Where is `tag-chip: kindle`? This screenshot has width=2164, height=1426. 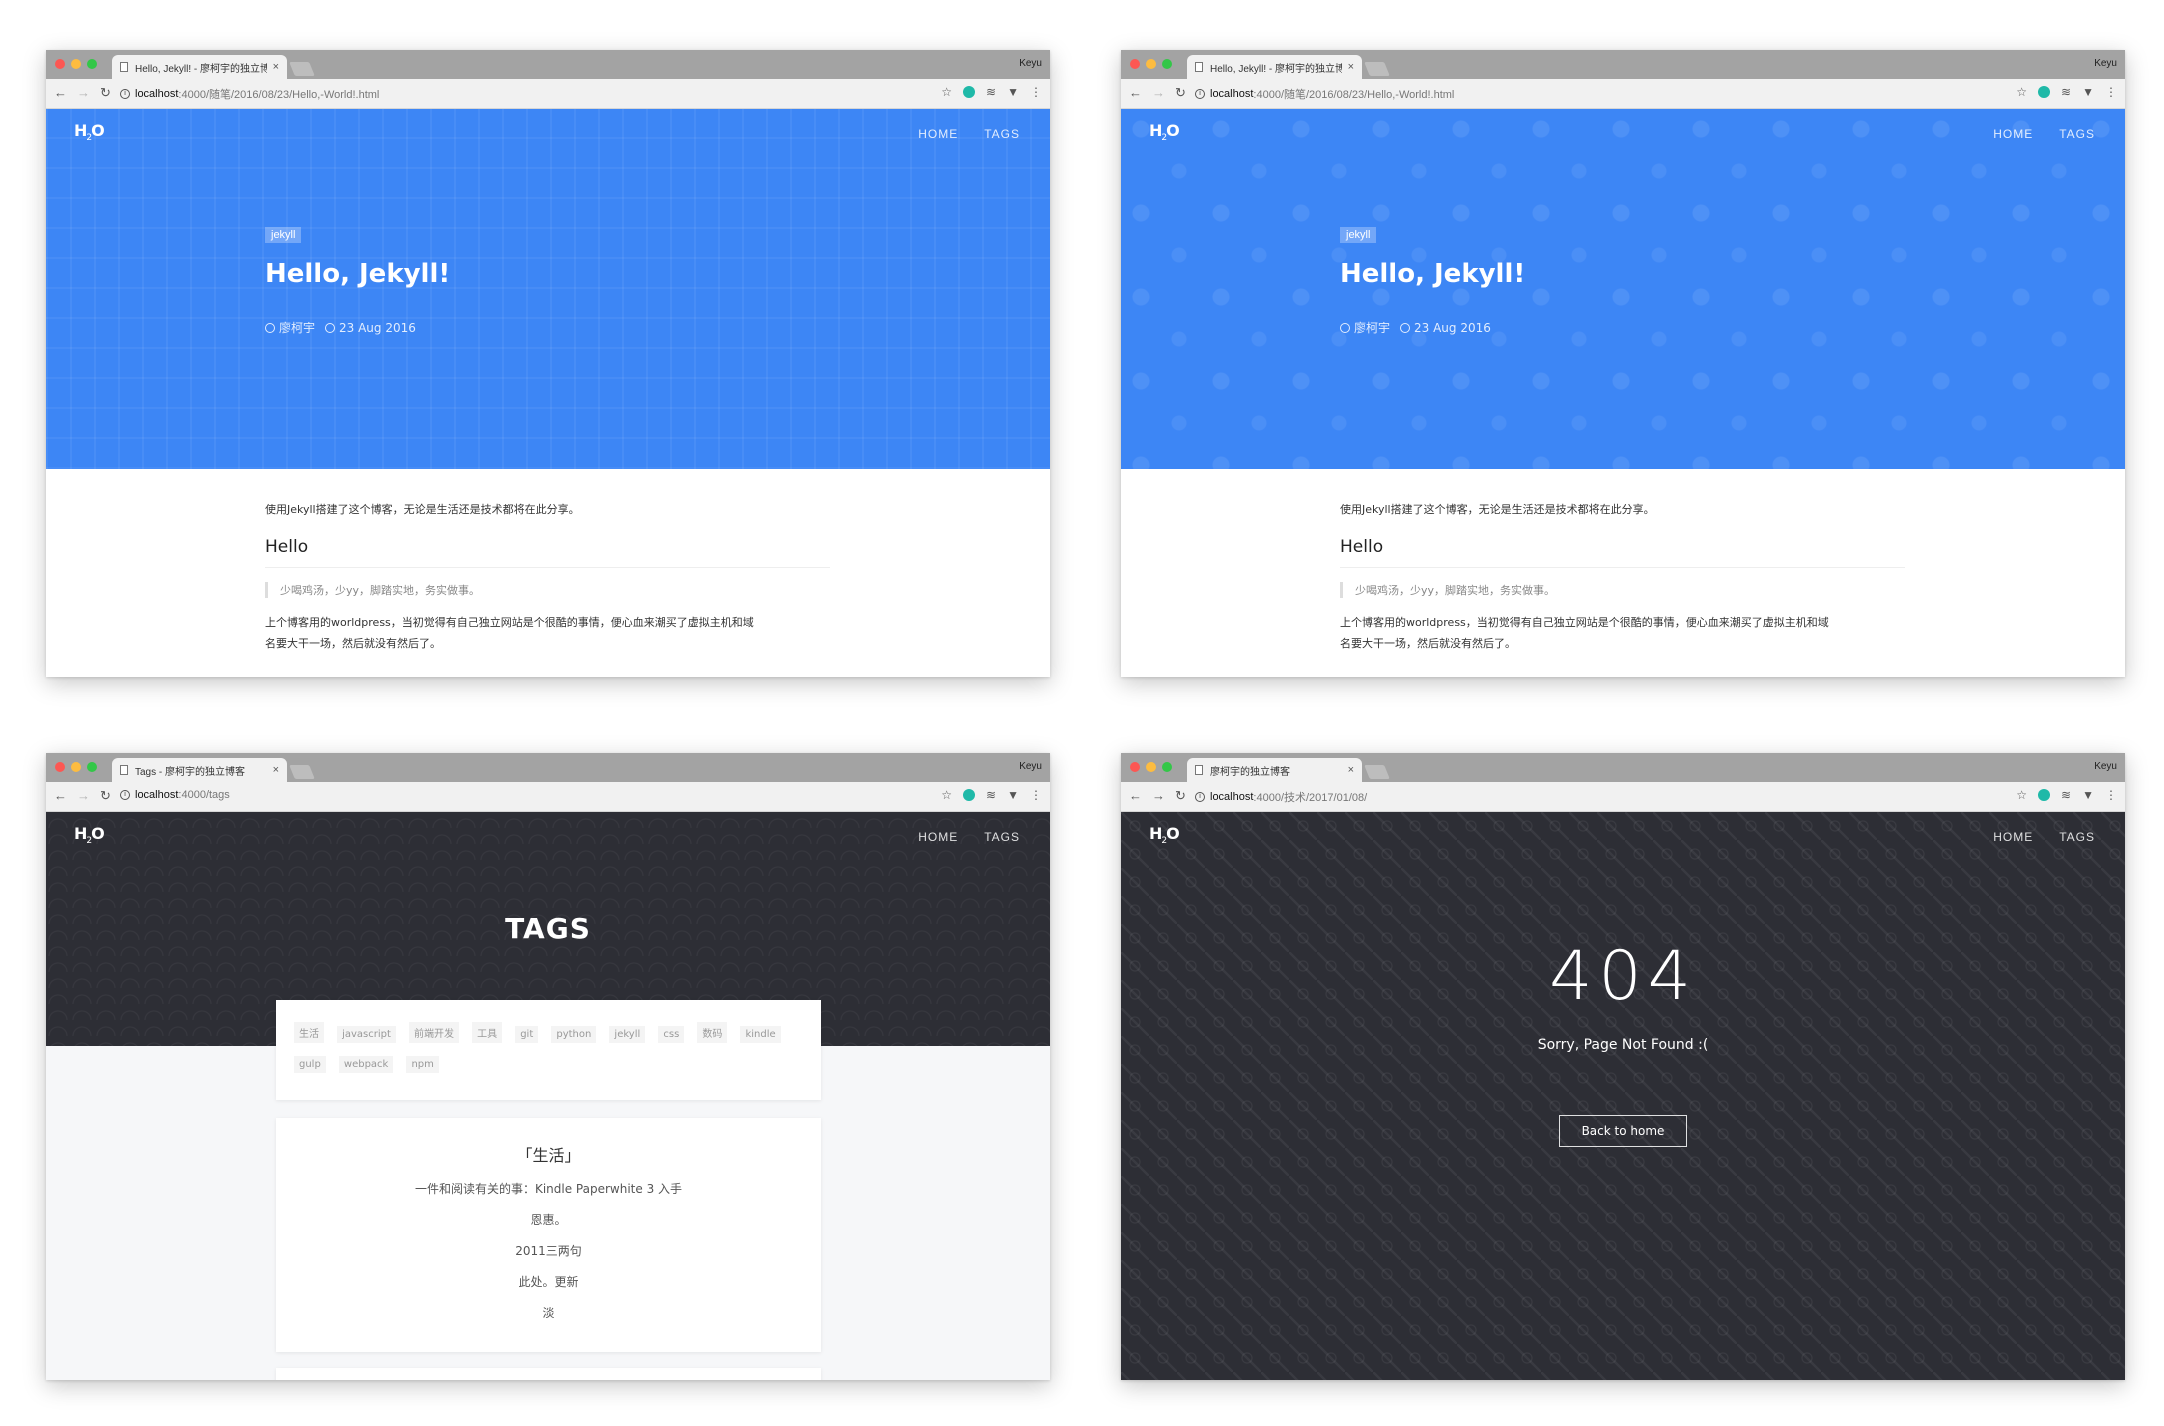
tag-chip: kindle is located at coordinates (760, 1034).